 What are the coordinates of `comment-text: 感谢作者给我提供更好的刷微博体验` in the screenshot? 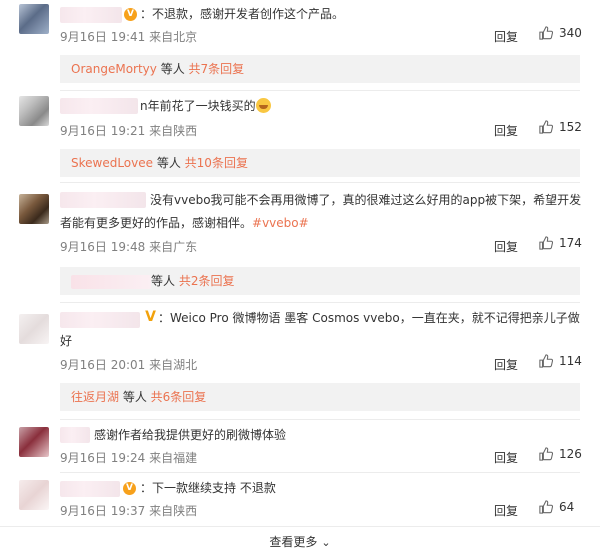 It's located at (190, 435).